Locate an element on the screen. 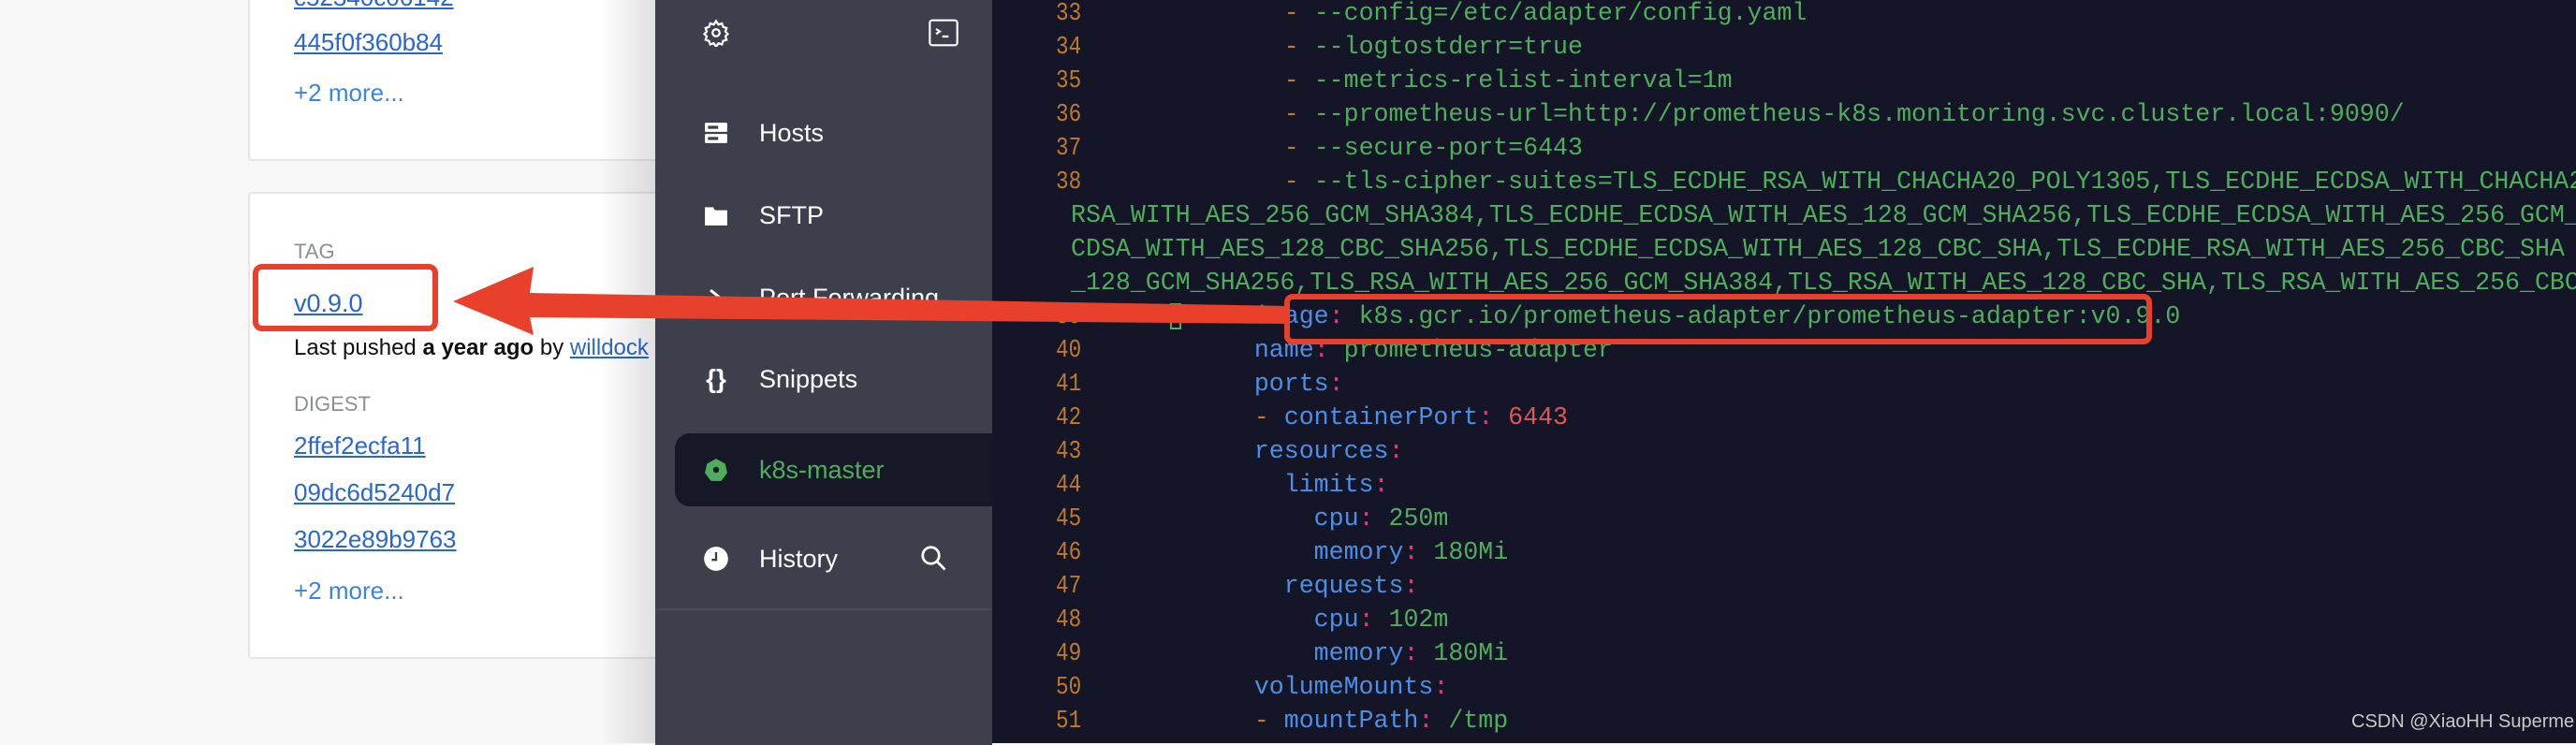 The height and width of the screenshot is (745, 2576). image-highlight-box is located at coordinates (1718, 319).